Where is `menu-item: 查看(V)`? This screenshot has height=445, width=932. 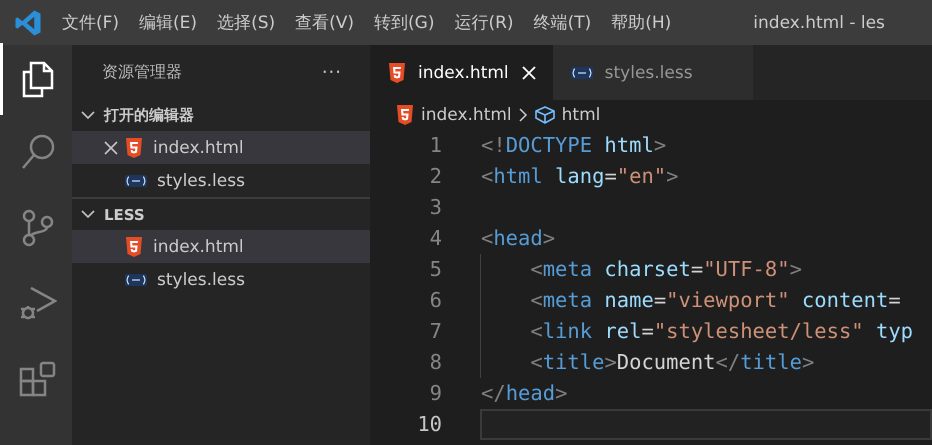 menu-item: 查看(V) is located at coordinates (324, 22).